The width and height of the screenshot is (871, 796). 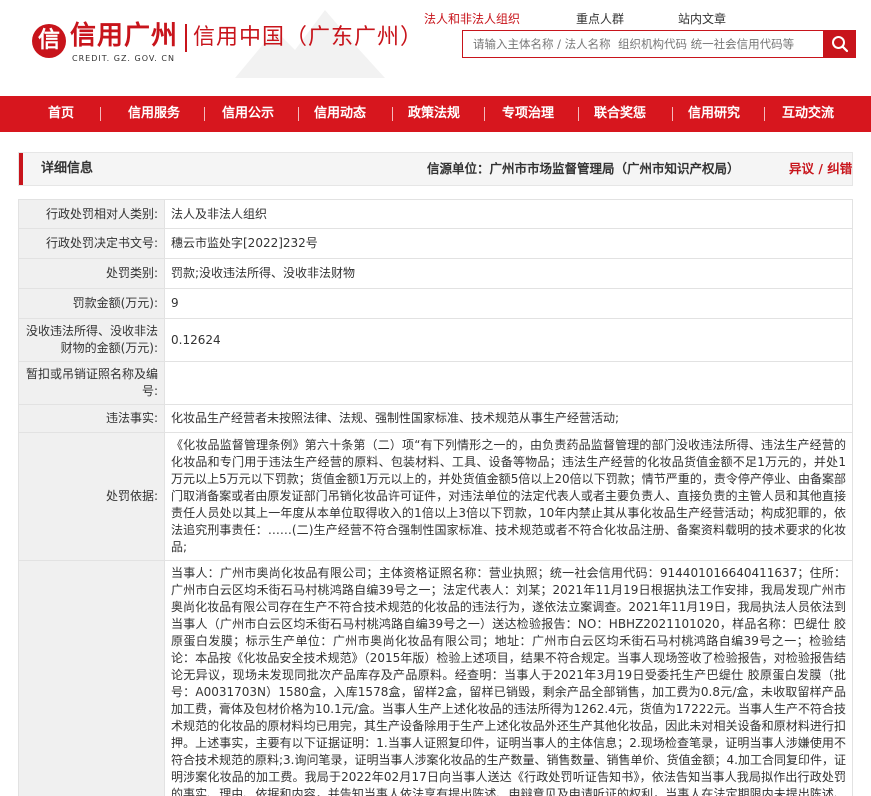 What do you see at coordinates (508, 243) in the screenshot?
I see `row-value: 穗云市监处字[2022]232号` at bounding box center [508, 243].